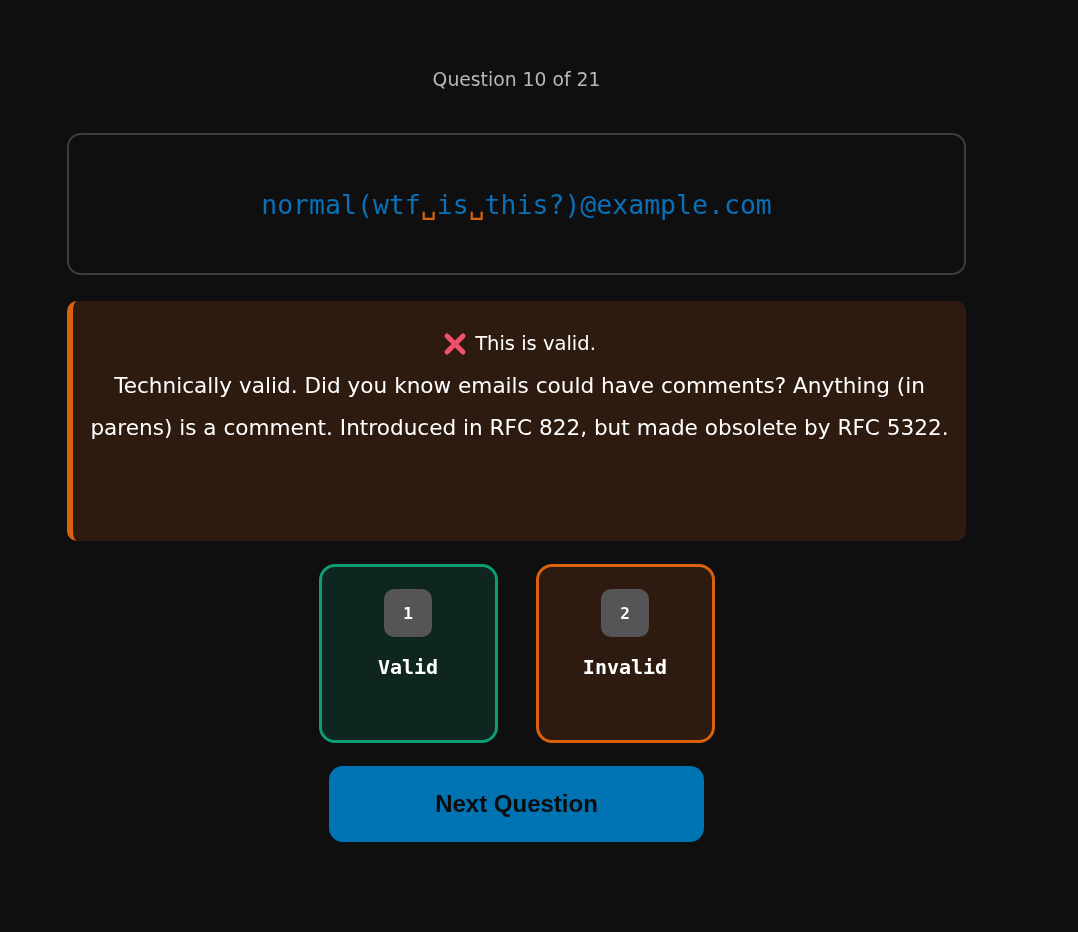 The height and width of the screenshot is (932, 1078). I want to click on explanation-text: Technically valid. Did you know emails could have comments? Anything (in parens) is a comment. Introduced in RFC 822, but made obsolete by RFC 5322., so click(519, 407).